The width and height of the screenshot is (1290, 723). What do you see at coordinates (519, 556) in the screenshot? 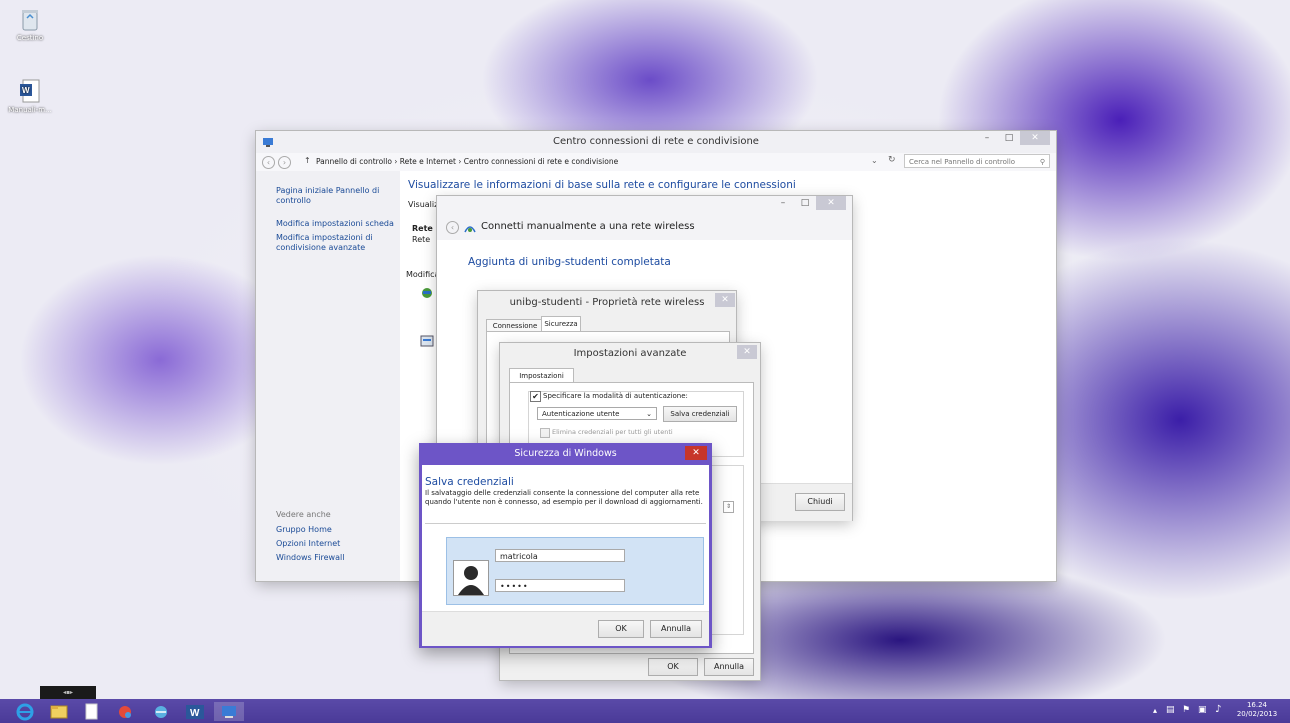
I see `username-value: matricola` at bounding box center [519, 556].